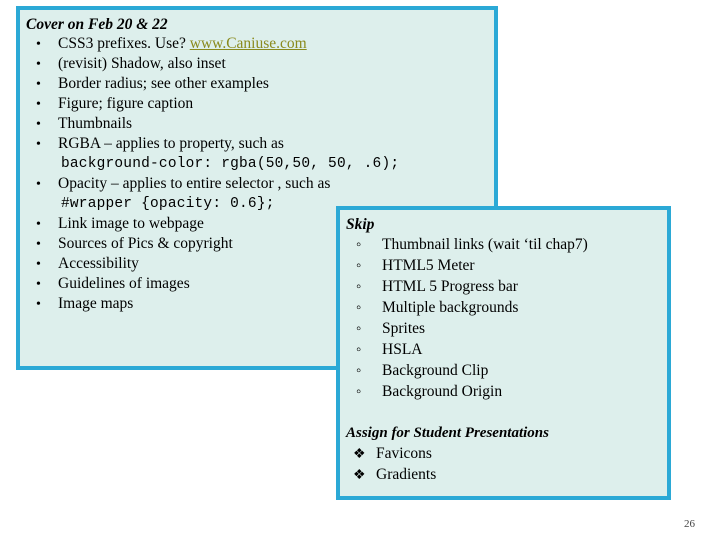 The width and height of the screenshot is (720, 540). Describe the element at coordinates (503, 328) in the screenshot. I see `list-item: Sprites` at that location.